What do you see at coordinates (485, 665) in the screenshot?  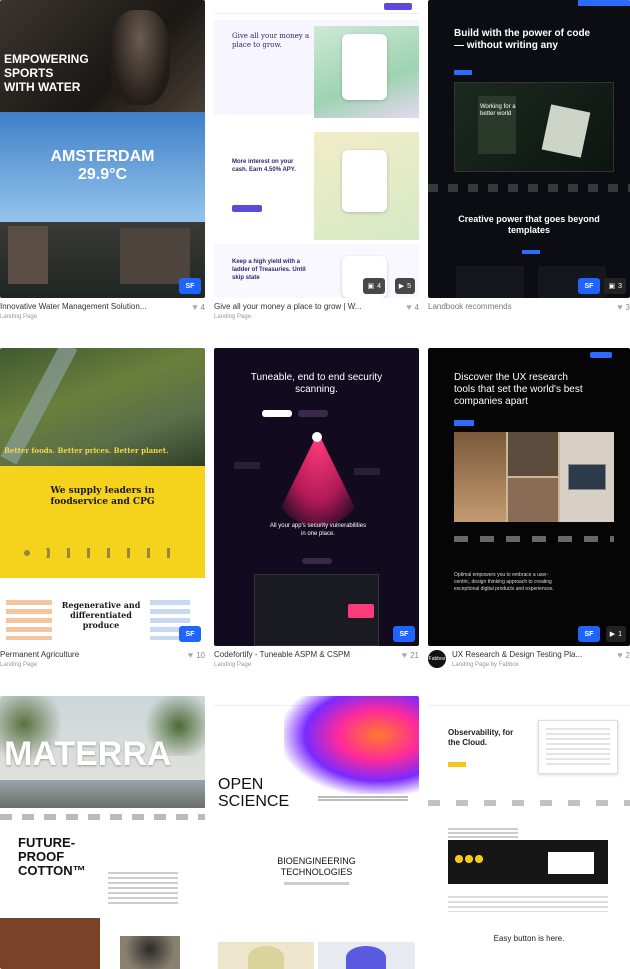 I see `card-subtitle: Landing Page by Fabbox` at bounding box center [485, 665].